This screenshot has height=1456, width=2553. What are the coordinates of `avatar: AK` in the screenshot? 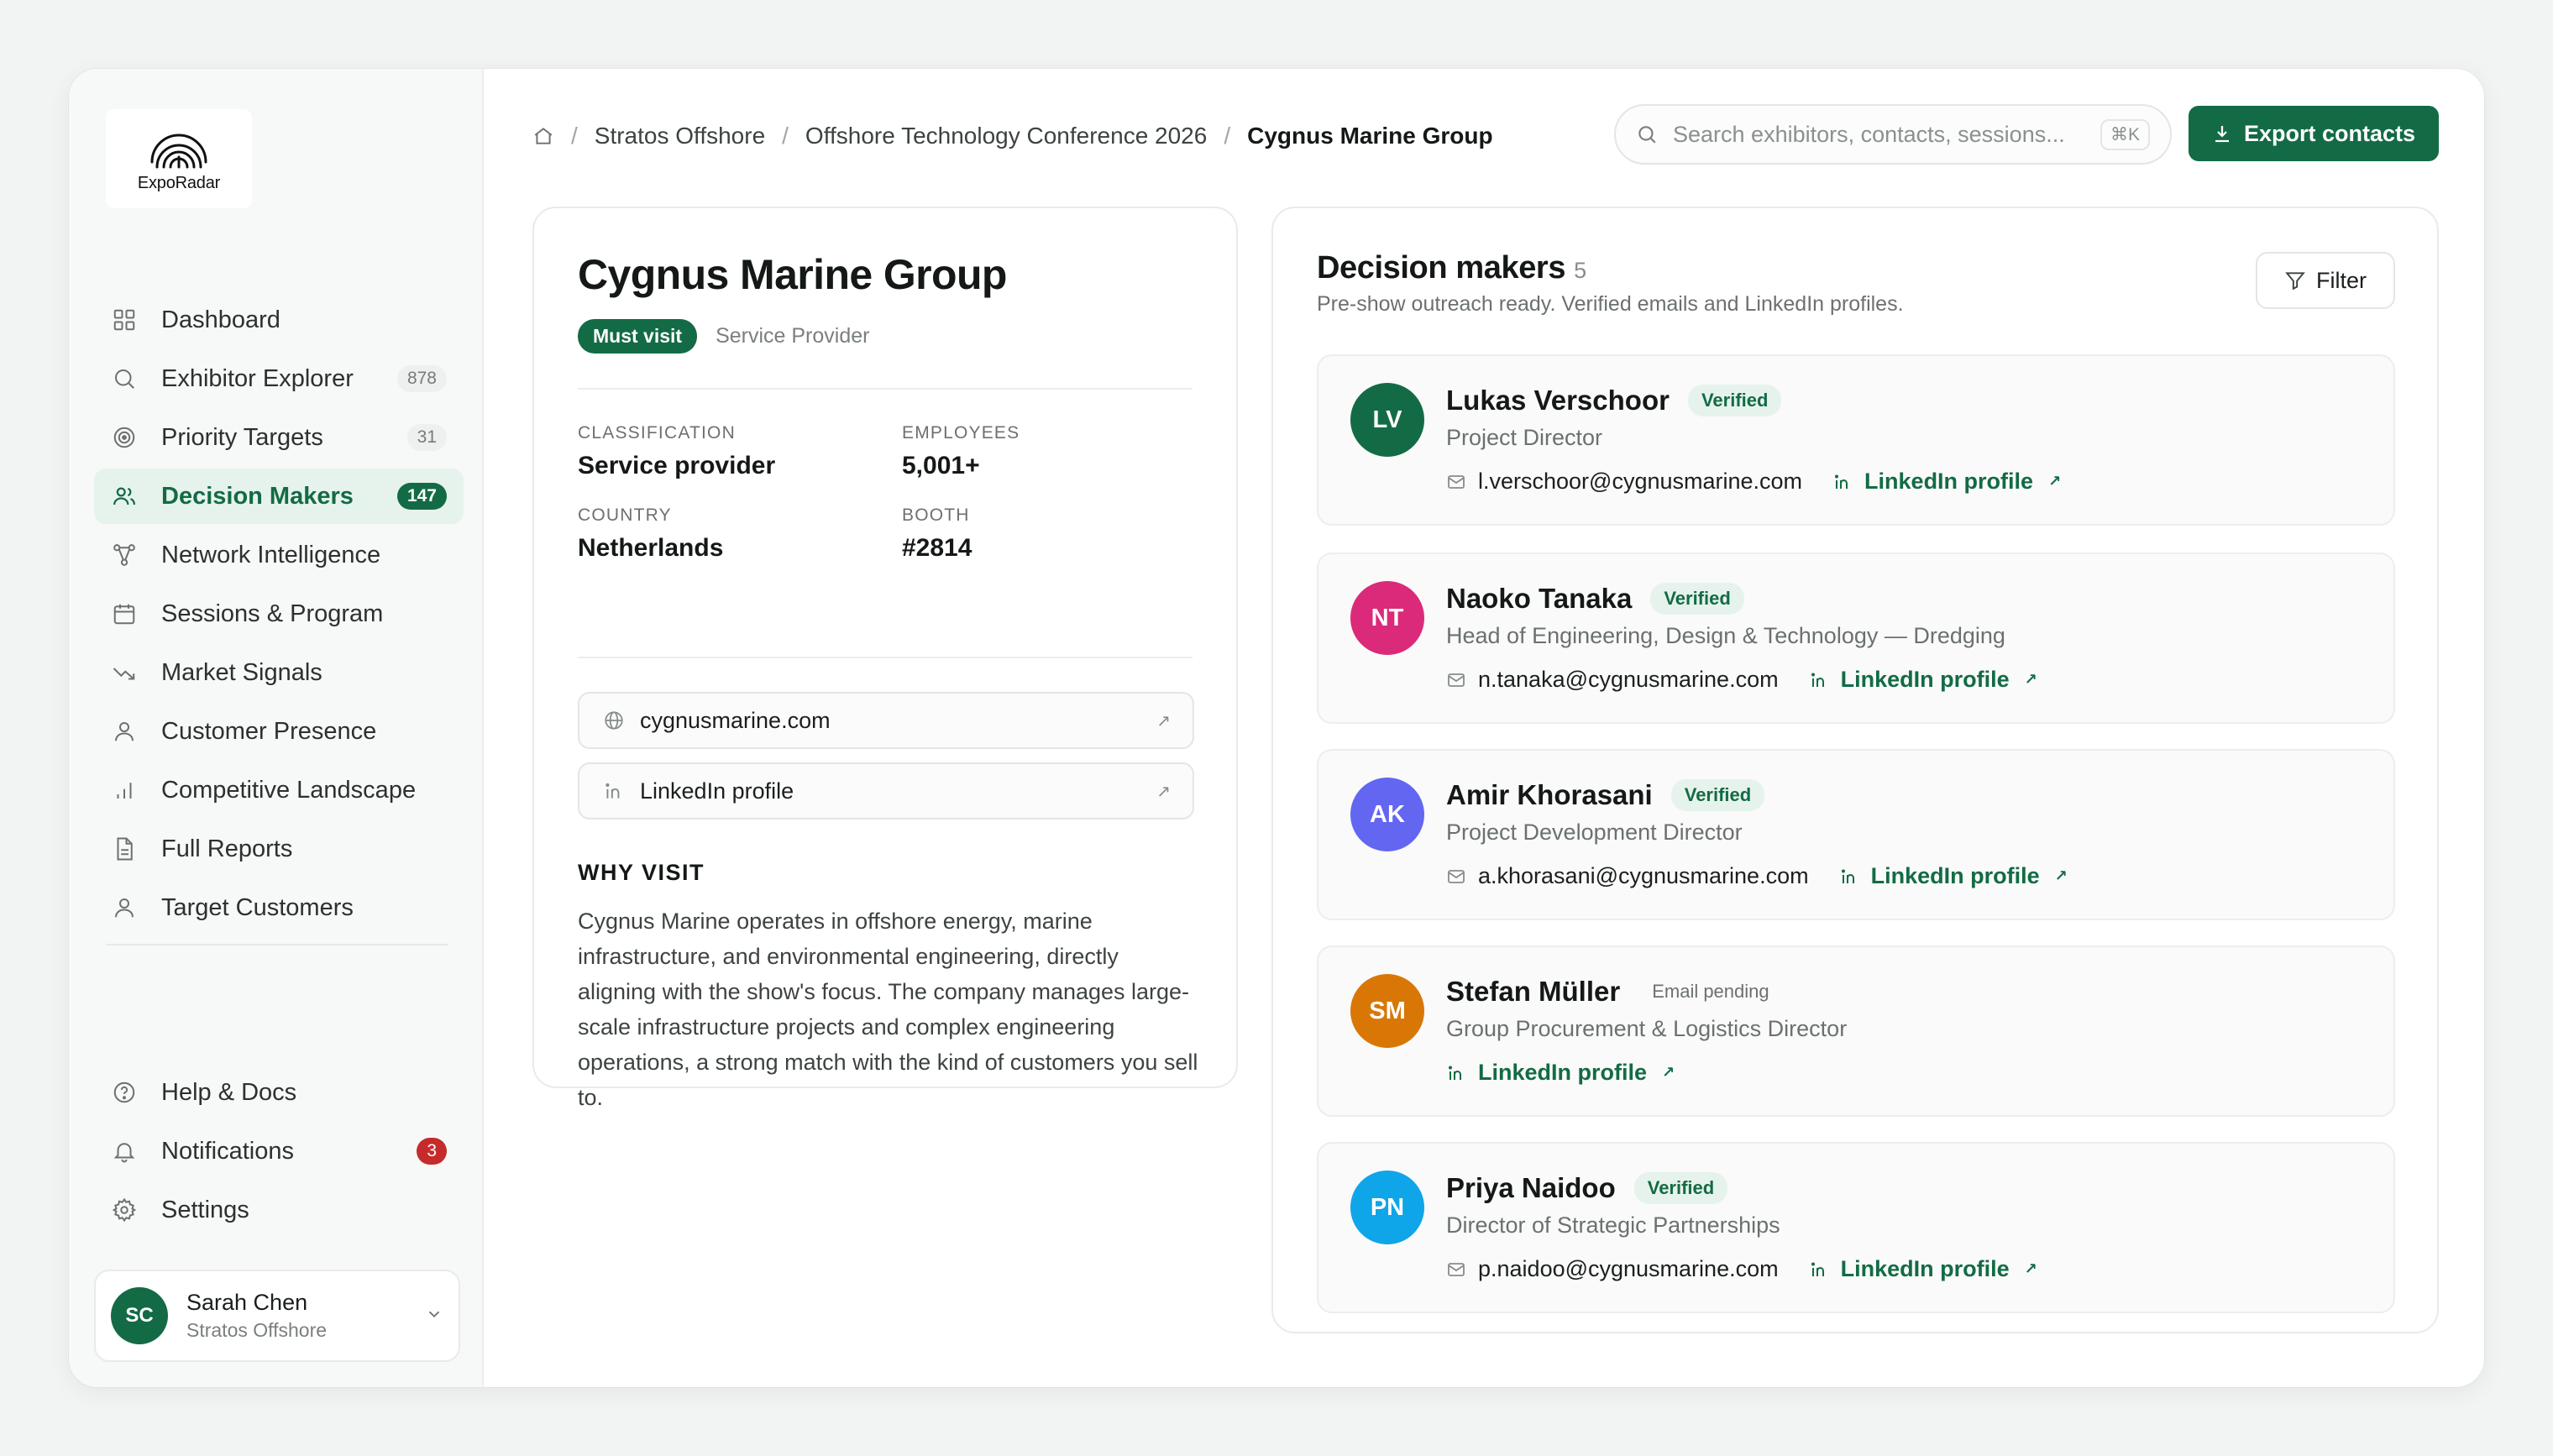 It's located at (1387, 814).